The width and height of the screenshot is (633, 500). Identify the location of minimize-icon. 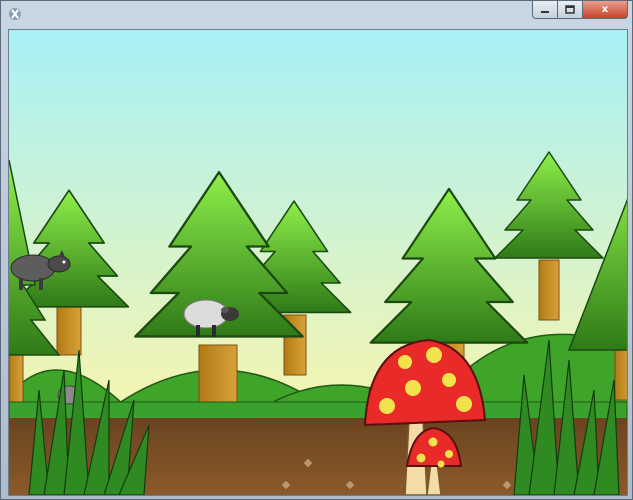
(545, 11).